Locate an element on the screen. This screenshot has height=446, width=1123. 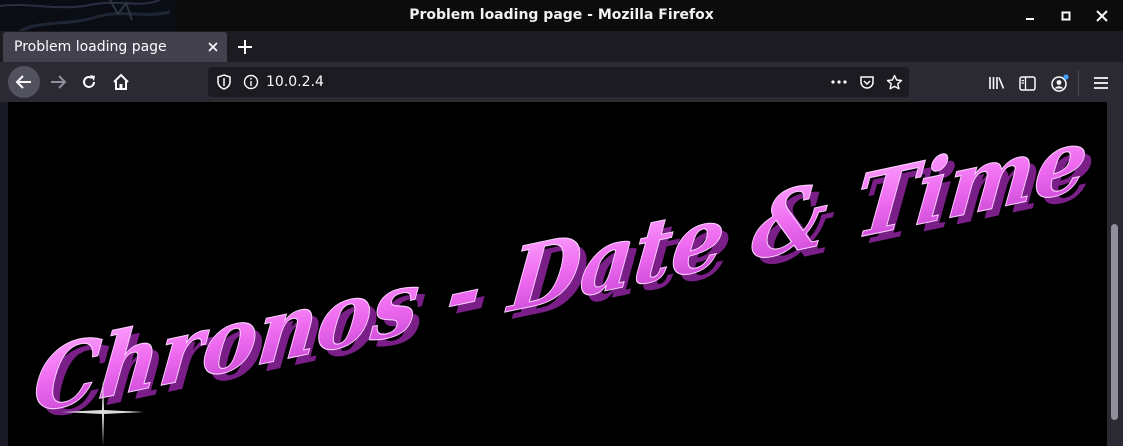
scrollbar-thumb is located at coordinates (1114, 322).